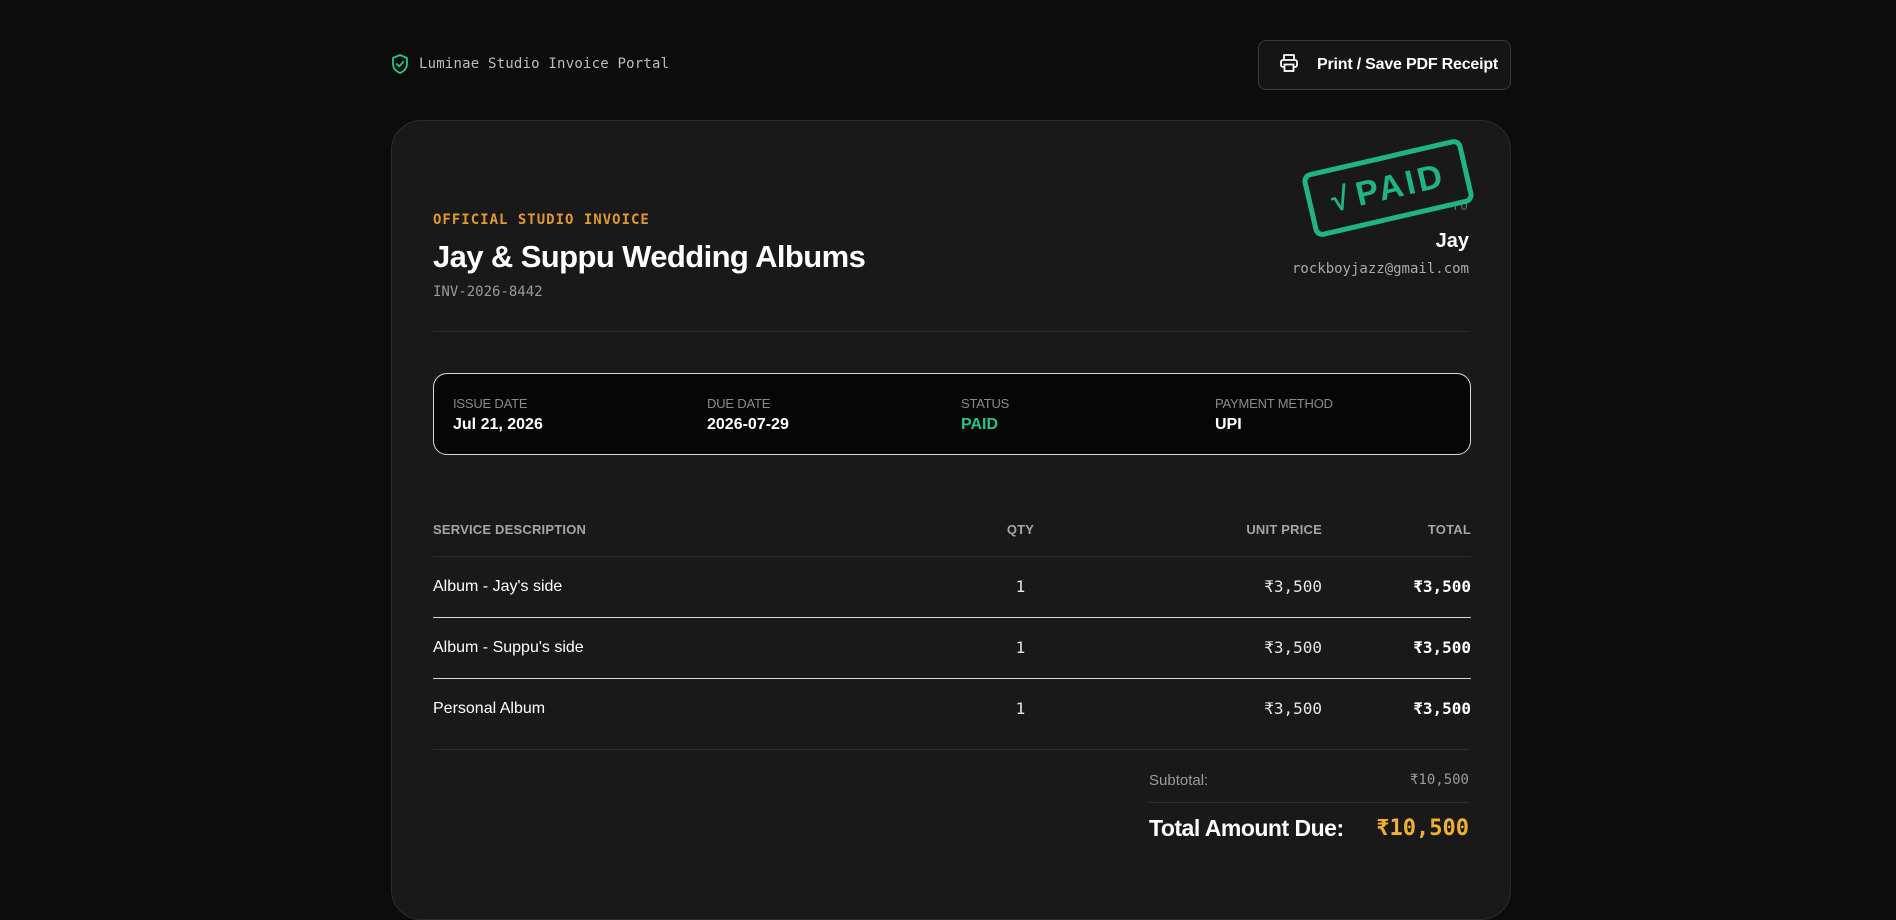  I want to click on status-label: STATUS, so click(985, 403).